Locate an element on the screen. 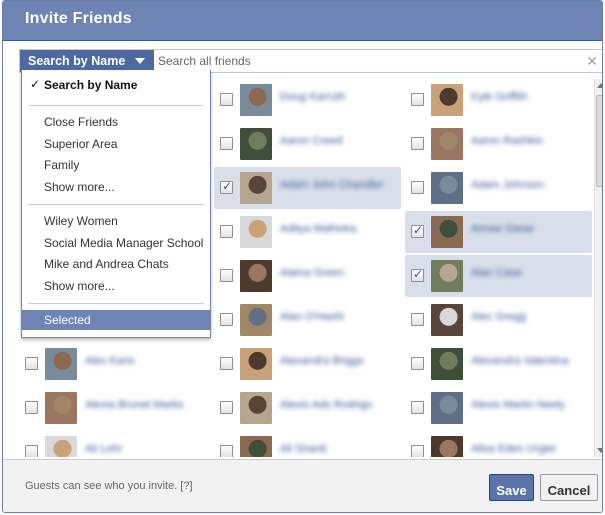  friend-name: Alexis Martin Neely is located at coordinates (518, 405).